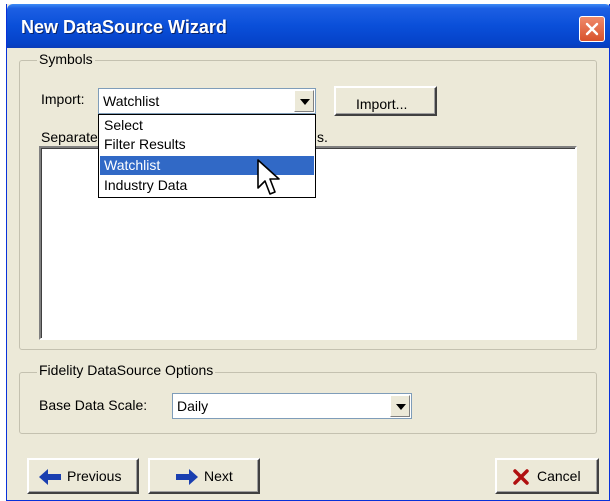 Image resolution: width=610 pixels, height=501 pixels. I want to click on dropdown-option-select: Select, so click(207, 125).